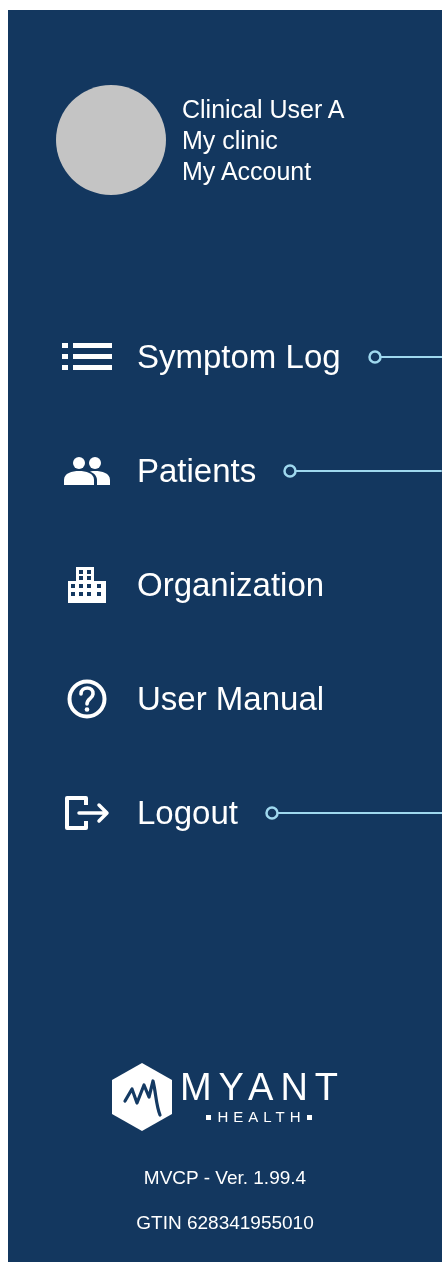  I want to click on menu-item: Organization, so click(231, 585).